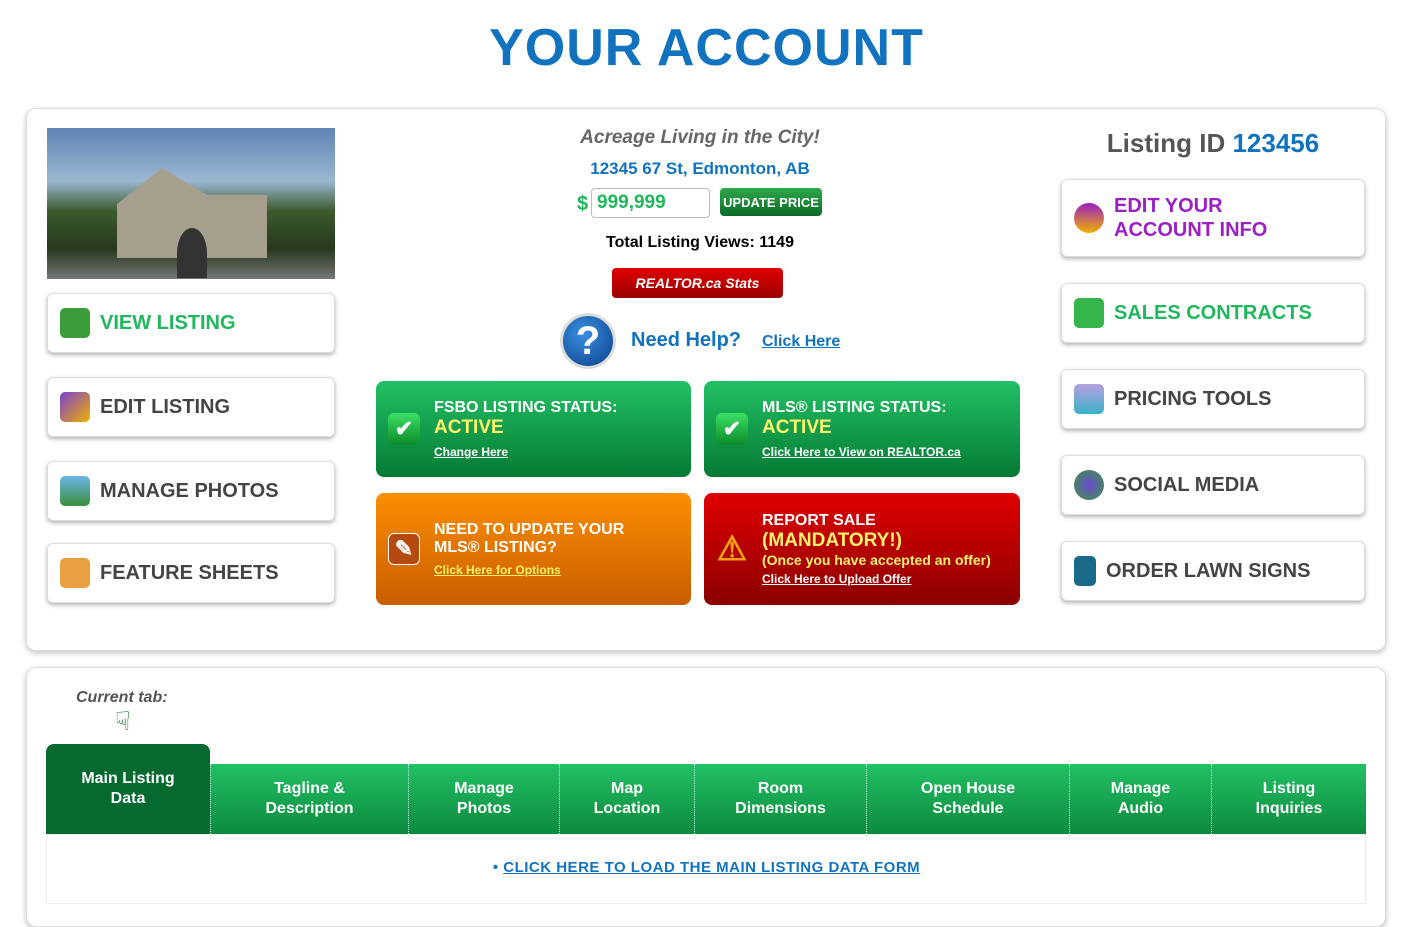 The image size is (1413, 927). I want to click on button-label: EDIT YOUR ACCOUNT INFO, so click(1191, 218).